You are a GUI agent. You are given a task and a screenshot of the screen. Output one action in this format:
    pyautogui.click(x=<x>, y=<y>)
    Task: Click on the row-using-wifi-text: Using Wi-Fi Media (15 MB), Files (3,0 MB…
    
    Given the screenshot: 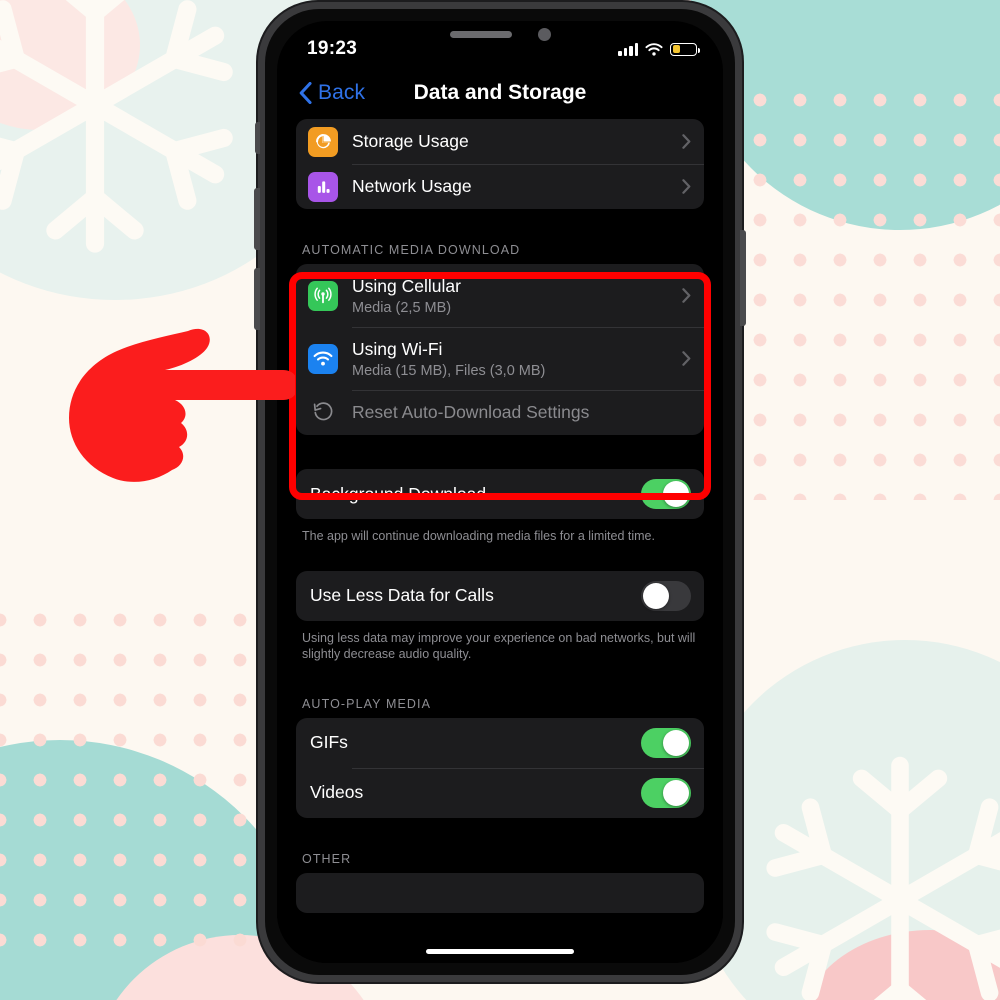 What is the action you would take?
    pyautogui.click(x=517, y=359)
    